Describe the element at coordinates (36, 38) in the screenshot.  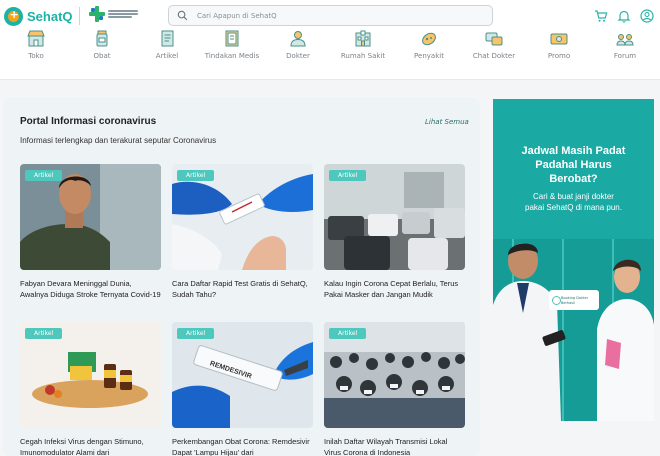
I see `shop-icon` at that location.